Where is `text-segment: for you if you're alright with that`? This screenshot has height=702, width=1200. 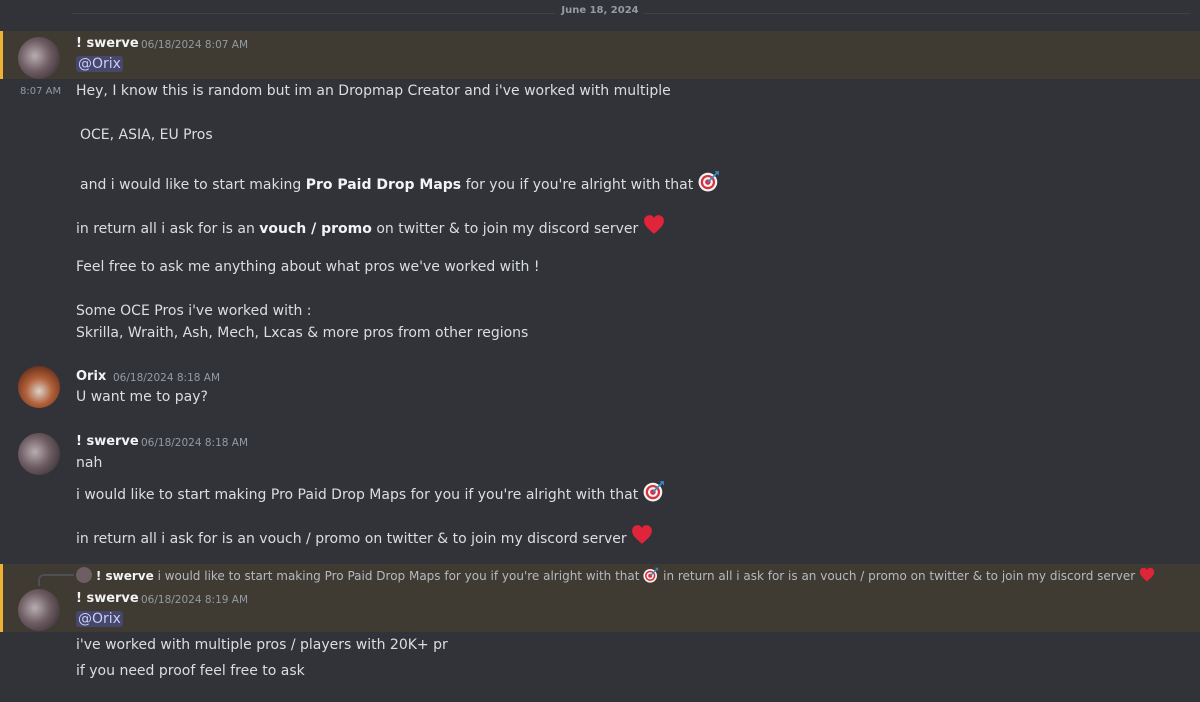
text-segment: for you if you're alright with that is located at coordinates (577, 185).